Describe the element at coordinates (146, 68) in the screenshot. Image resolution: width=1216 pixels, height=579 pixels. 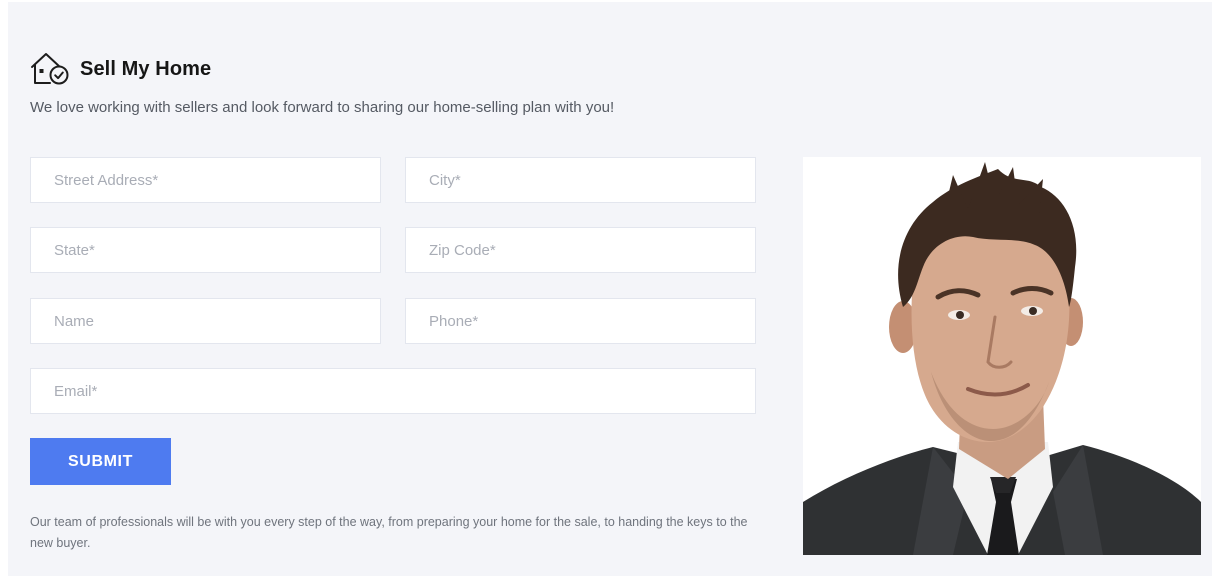
I see `page-title: Sell My Home` at that location.